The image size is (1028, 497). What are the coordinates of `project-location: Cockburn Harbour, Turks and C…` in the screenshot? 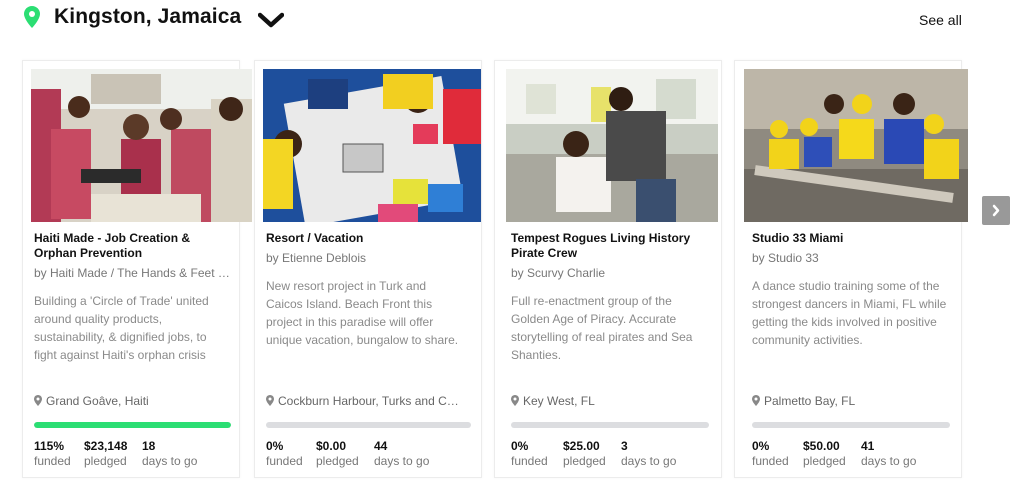 It's located at (368, 401).